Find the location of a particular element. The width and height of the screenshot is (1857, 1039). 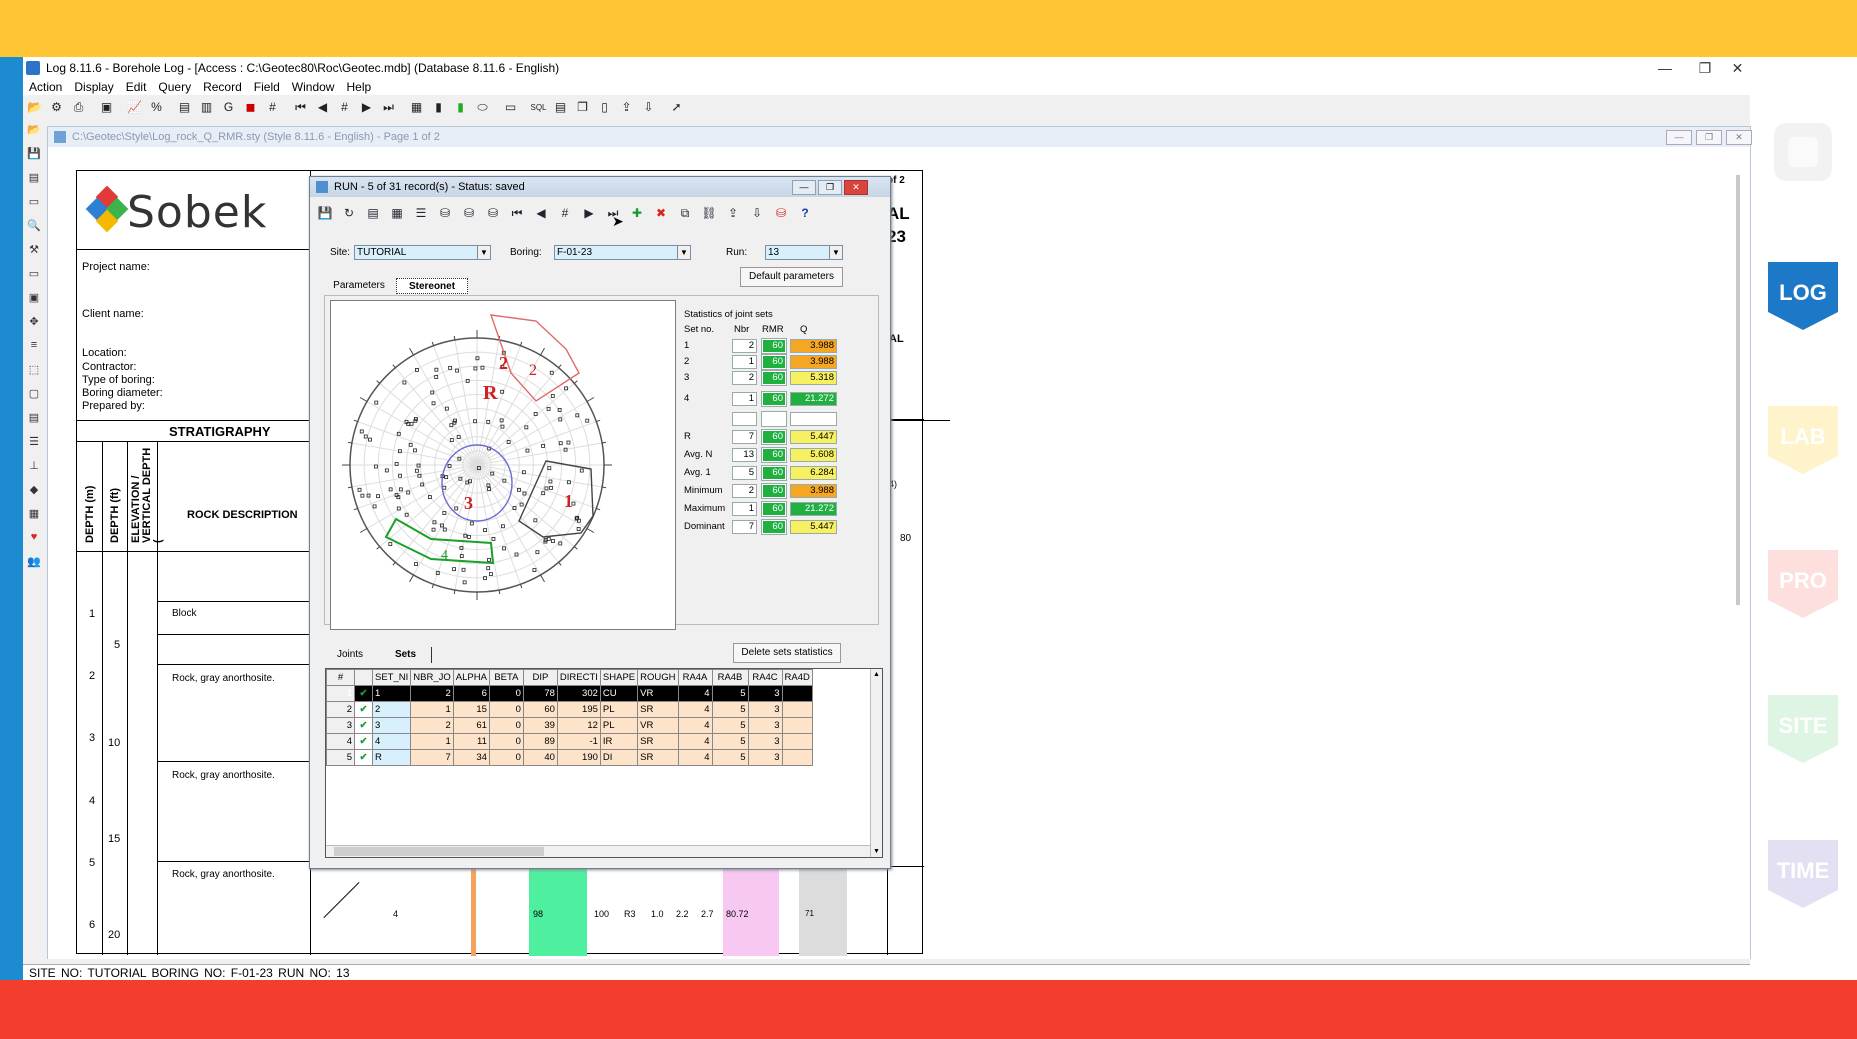

bars-icon: ▮ is located at coordinates (438, 107).